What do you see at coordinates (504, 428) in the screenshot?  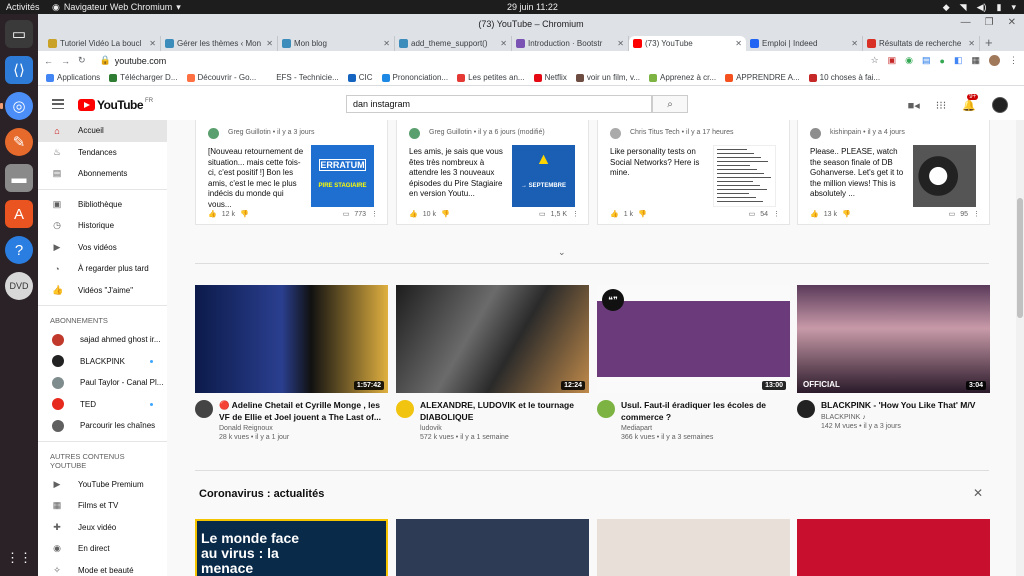 I see `channel-name: ludovik` at bounding box center [504, 428].